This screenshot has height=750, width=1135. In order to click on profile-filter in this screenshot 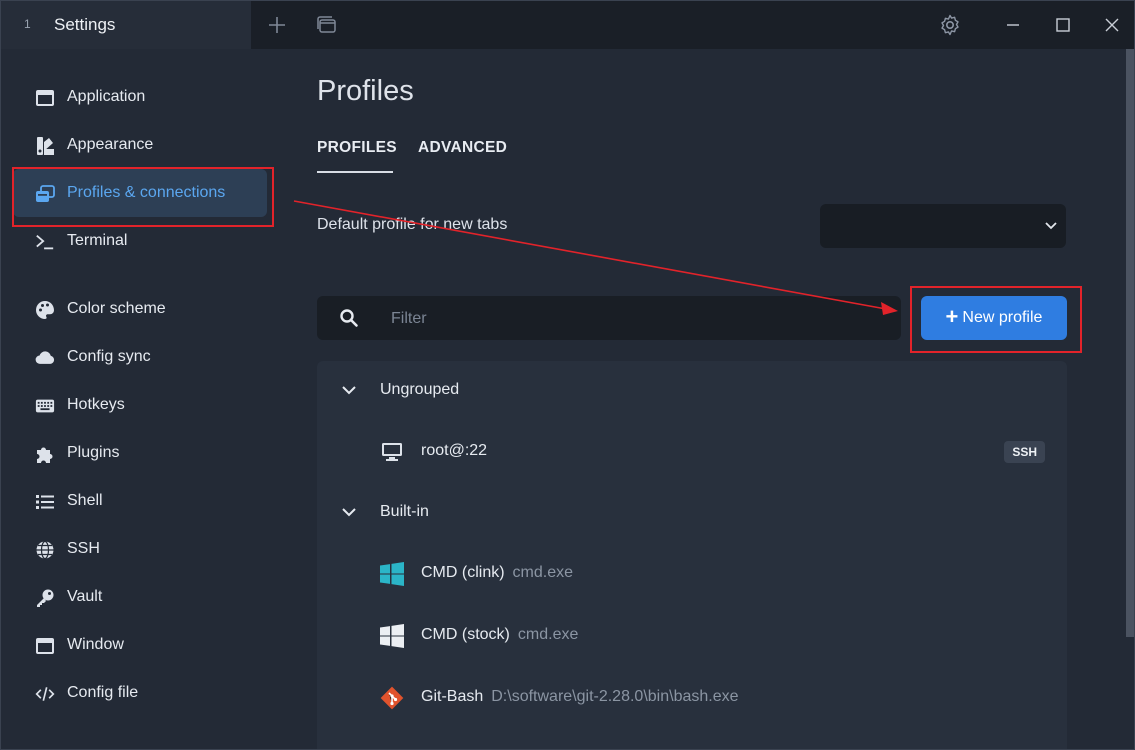, I will do `click(609, 319)`.